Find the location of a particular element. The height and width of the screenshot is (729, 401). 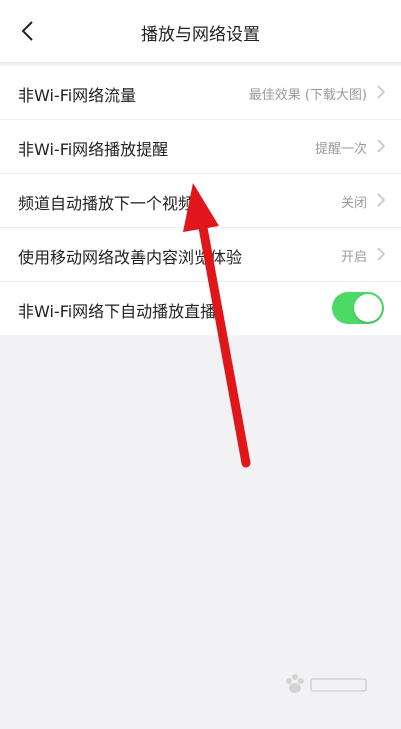

setting-label: 非Wi-Fi网络播放提醒 is located at coordinates (93, 149).